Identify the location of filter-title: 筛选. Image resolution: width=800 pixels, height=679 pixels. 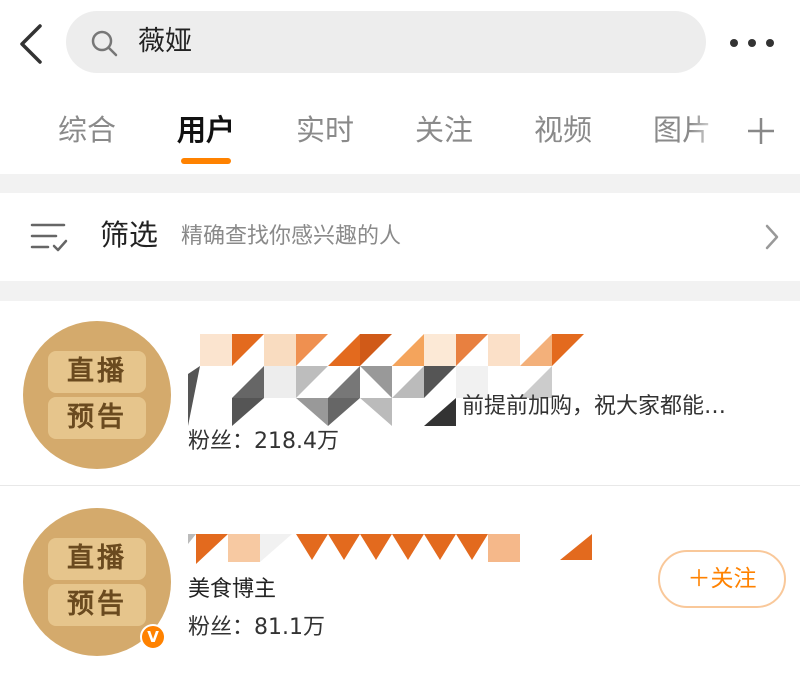
(129, 235).